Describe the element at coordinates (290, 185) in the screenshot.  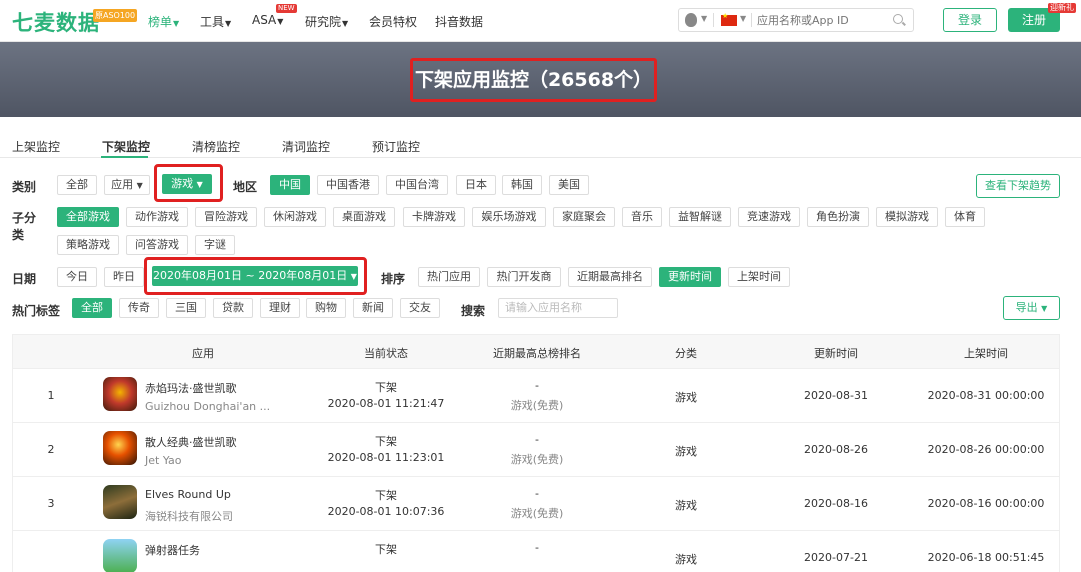
I see `region-chip: 中国` at that location.